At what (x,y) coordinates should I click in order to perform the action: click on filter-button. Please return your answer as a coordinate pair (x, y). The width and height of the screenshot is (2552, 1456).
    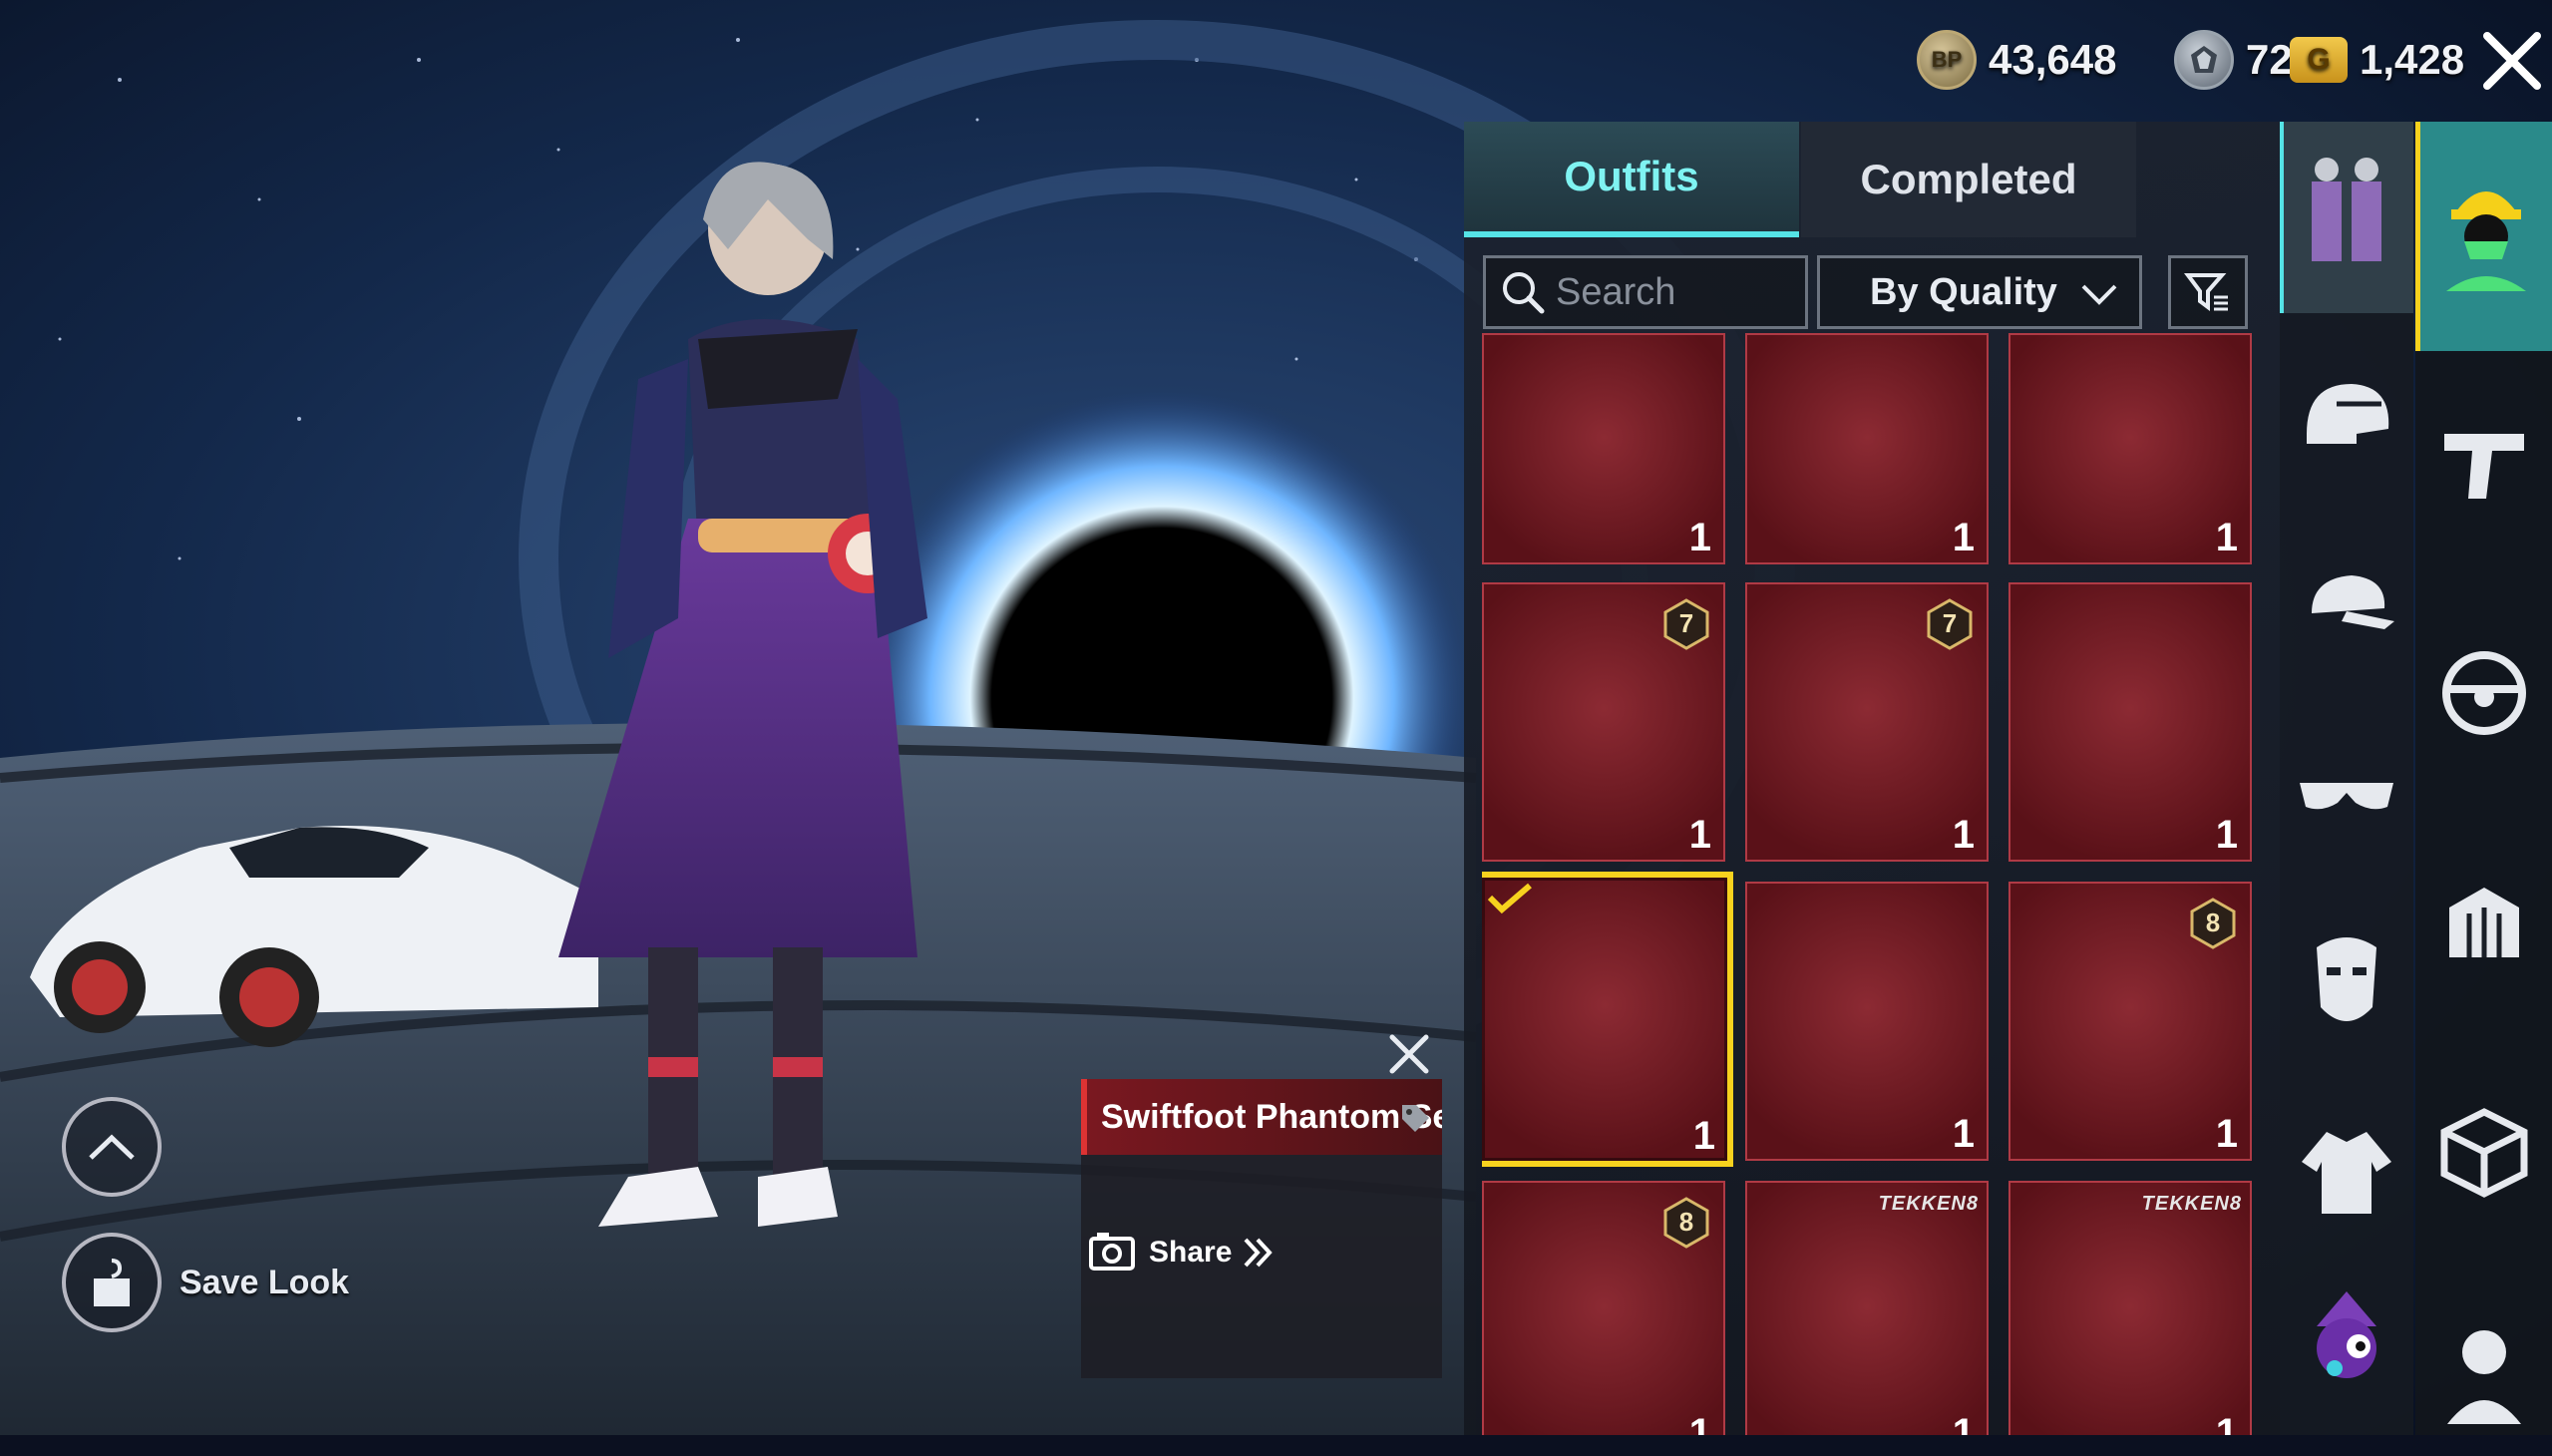
    Looking at the image, I should click on (2208, 292).